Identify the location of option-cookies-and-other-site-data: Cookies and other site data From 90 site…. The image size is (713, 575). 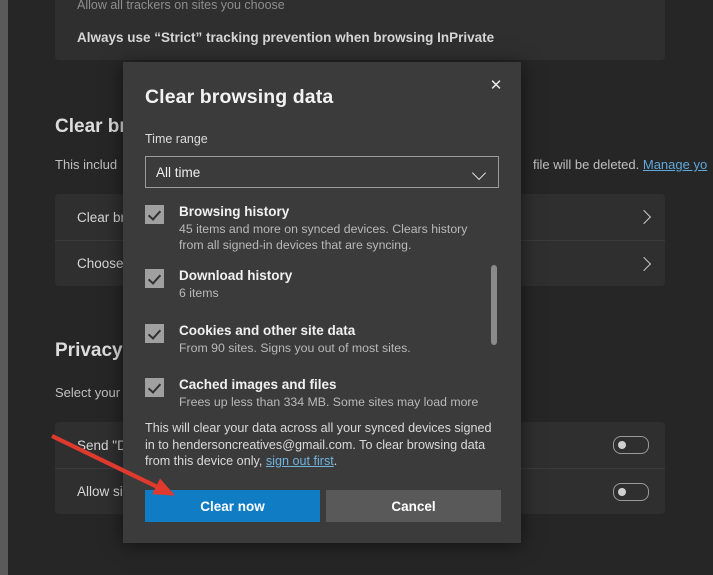
(315, 339).